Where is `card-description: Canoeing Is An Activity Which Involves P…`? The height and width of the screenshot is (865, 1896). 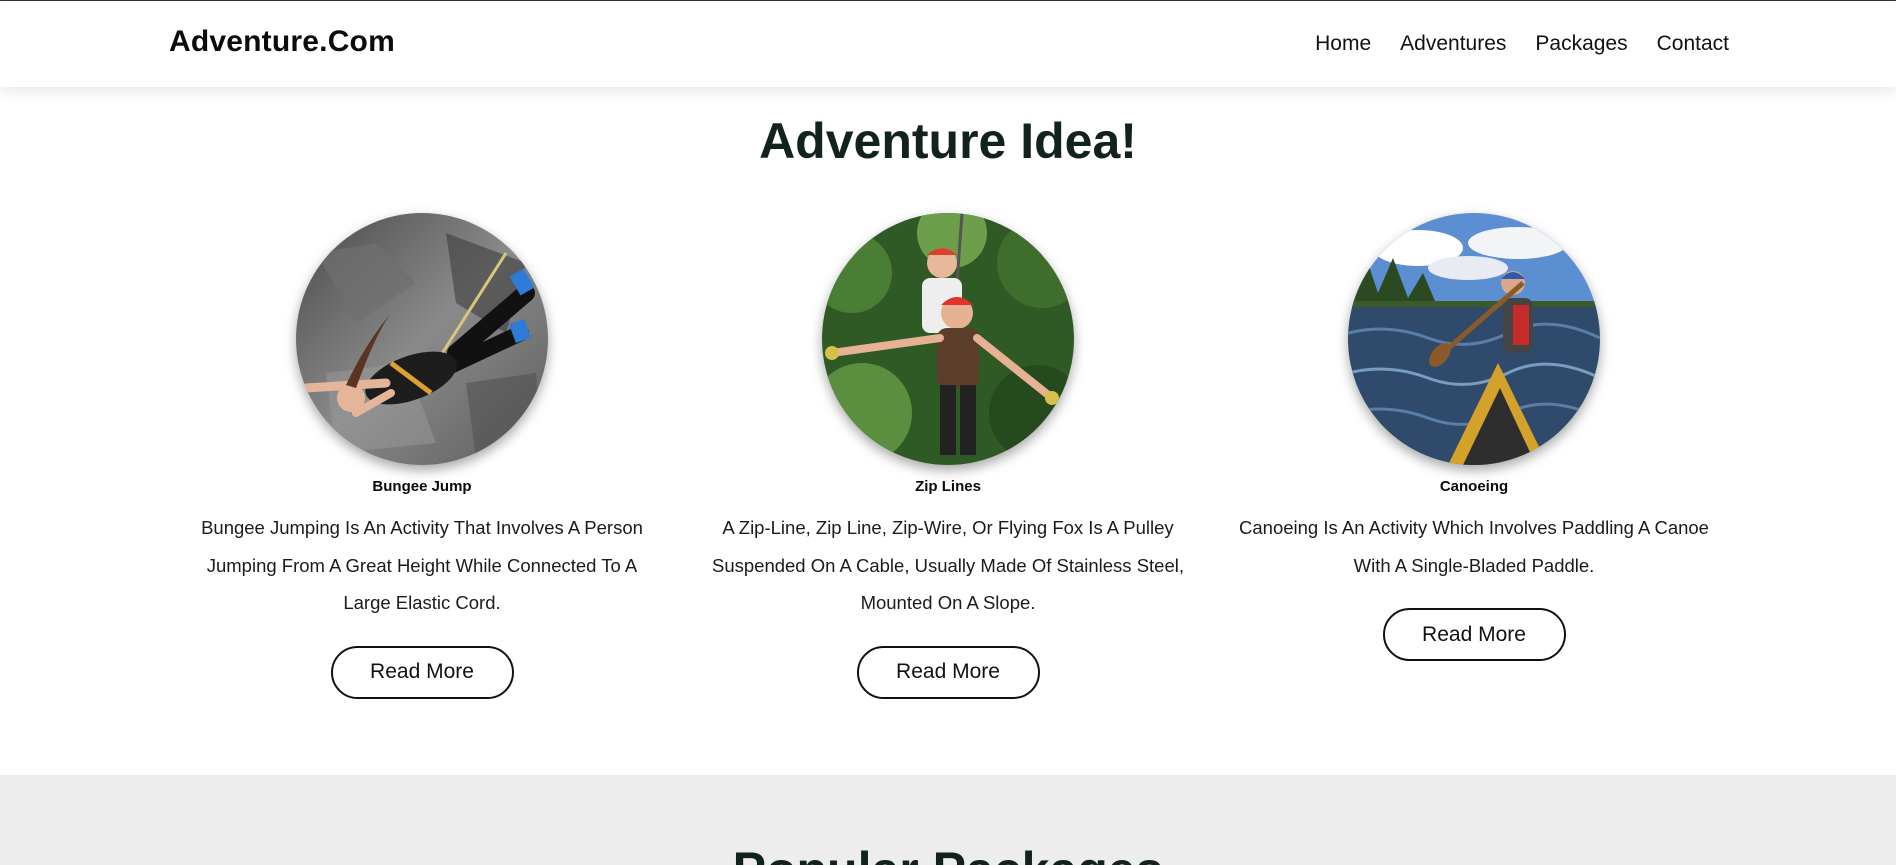 card-description: Canoeing Is An Activity Which Involves P… is located at coordinates (1474, 546).